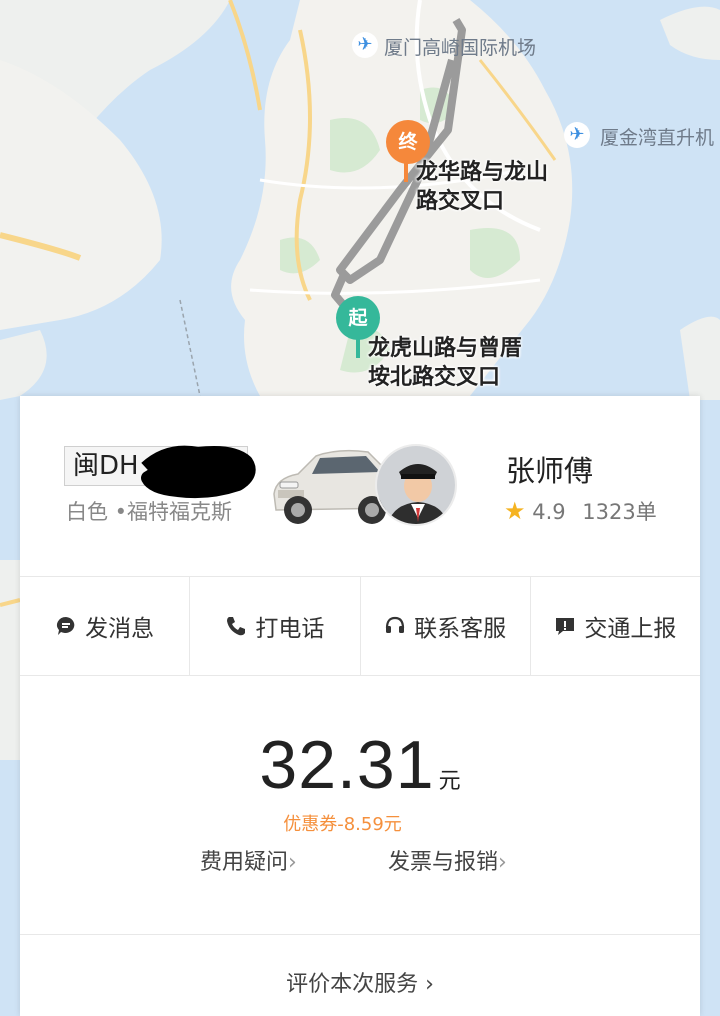 Image resolution: width=720 pixels, height=1016 pixels. Describe the element at coordinates (236, 626) in the screenshot. I see `phone-icon` at that location.